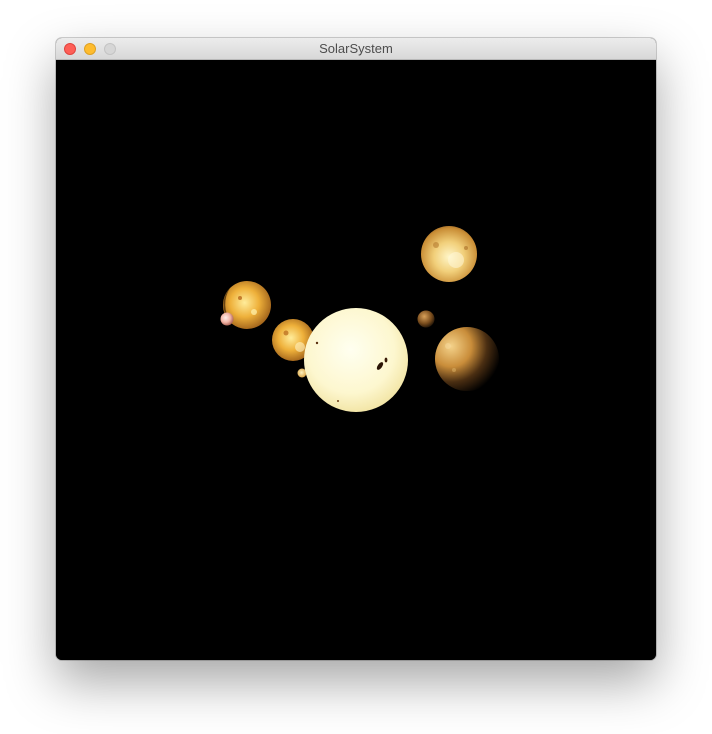  I want to click on small-planet-right, so click(426, 319).